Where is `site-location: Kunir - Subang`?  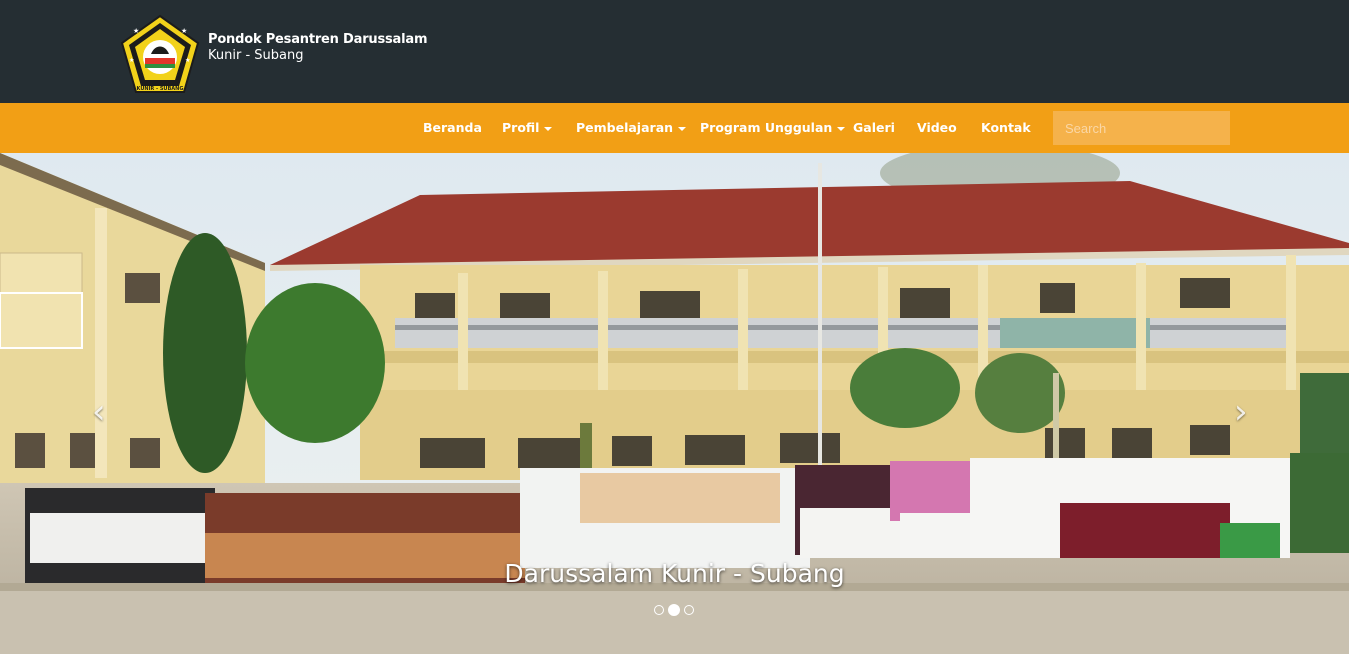
site-location: Kunir - Subang is located at coordinates (256, 55).